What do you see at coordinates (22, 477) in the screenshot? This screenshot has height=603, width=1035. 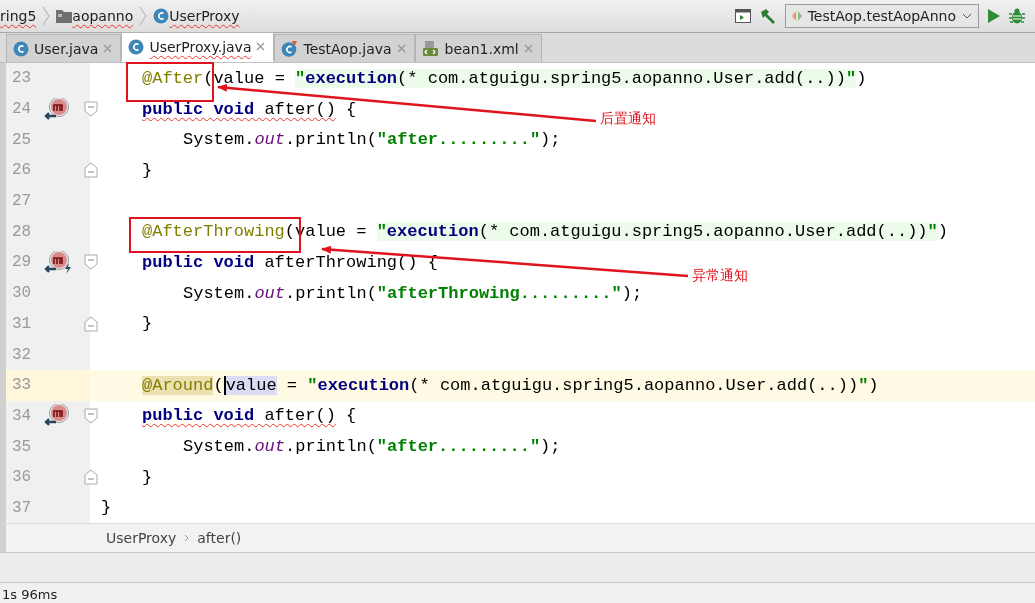 I see `line-number: 36` at bounding box center [22, 477].